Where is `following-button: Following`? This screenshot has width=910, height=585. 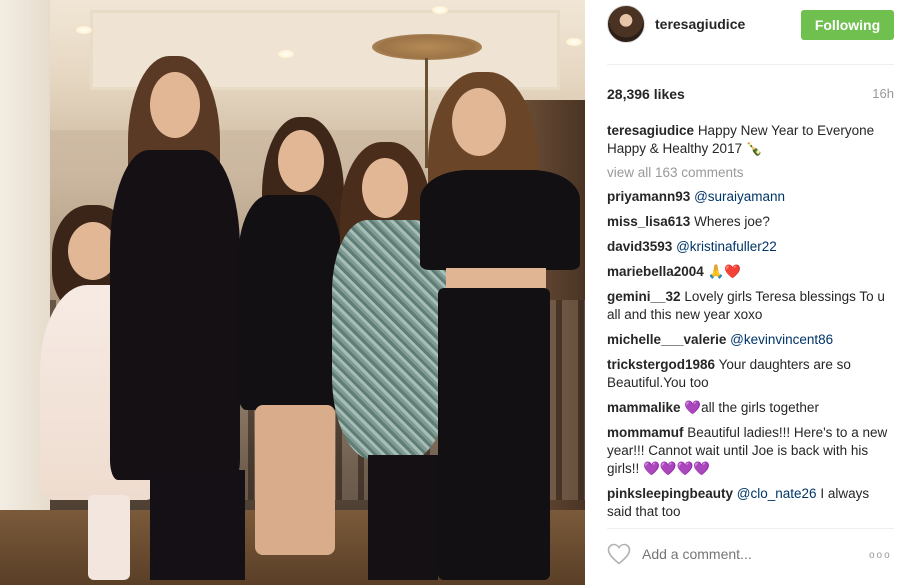
following-button: Following is located at coordinates (847, 25).